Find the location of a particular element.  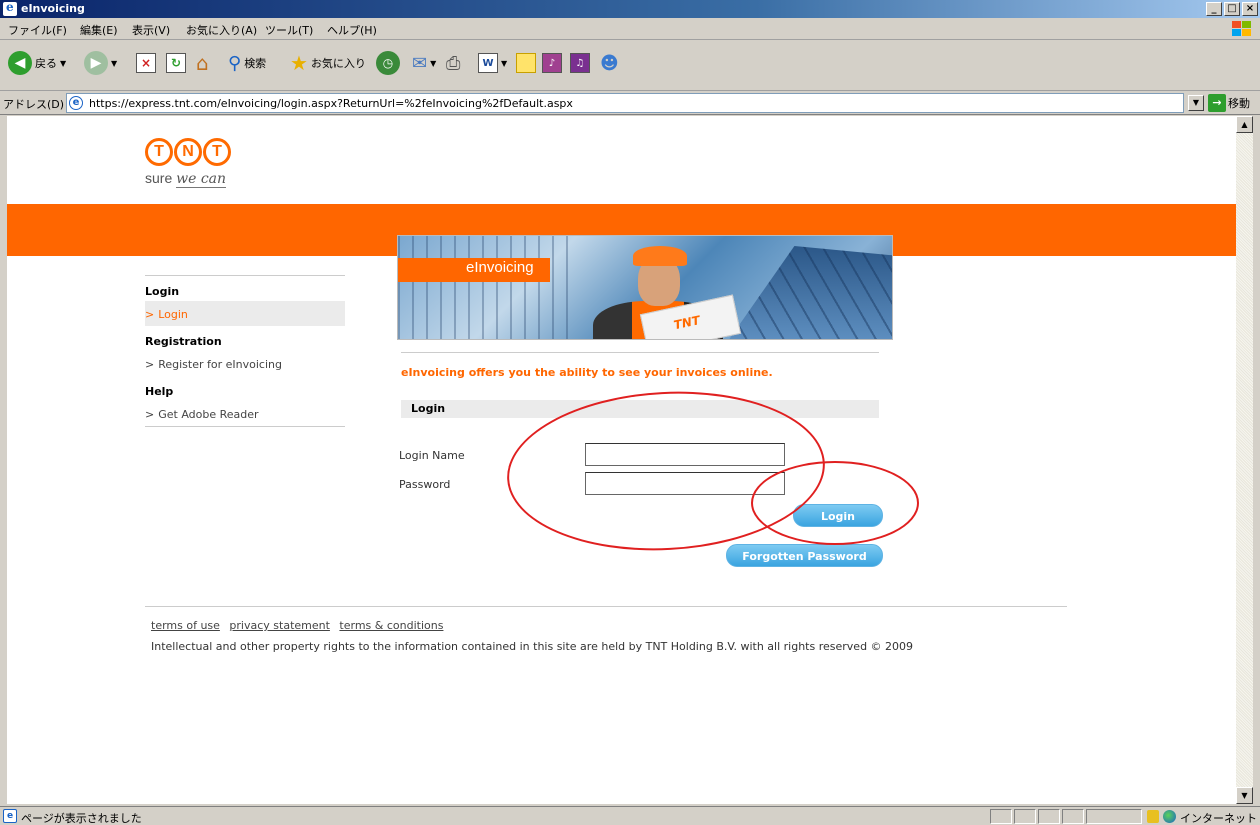

history-icon: ◷ is located at coordinates (388, 63).